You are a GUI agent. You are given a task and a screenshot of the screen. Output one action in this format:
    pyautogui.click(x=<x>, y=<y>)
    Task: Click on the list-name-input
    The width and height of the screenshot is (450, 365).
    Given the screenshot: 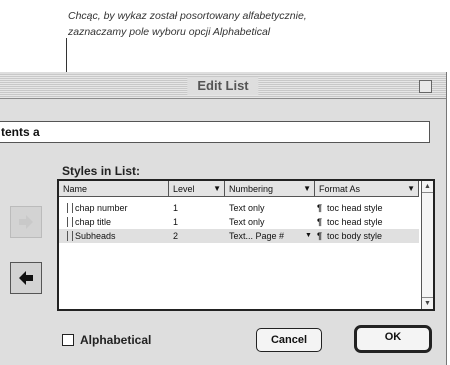 What is the action you would take?
    pyautogui.click(x=215, y=132)
    